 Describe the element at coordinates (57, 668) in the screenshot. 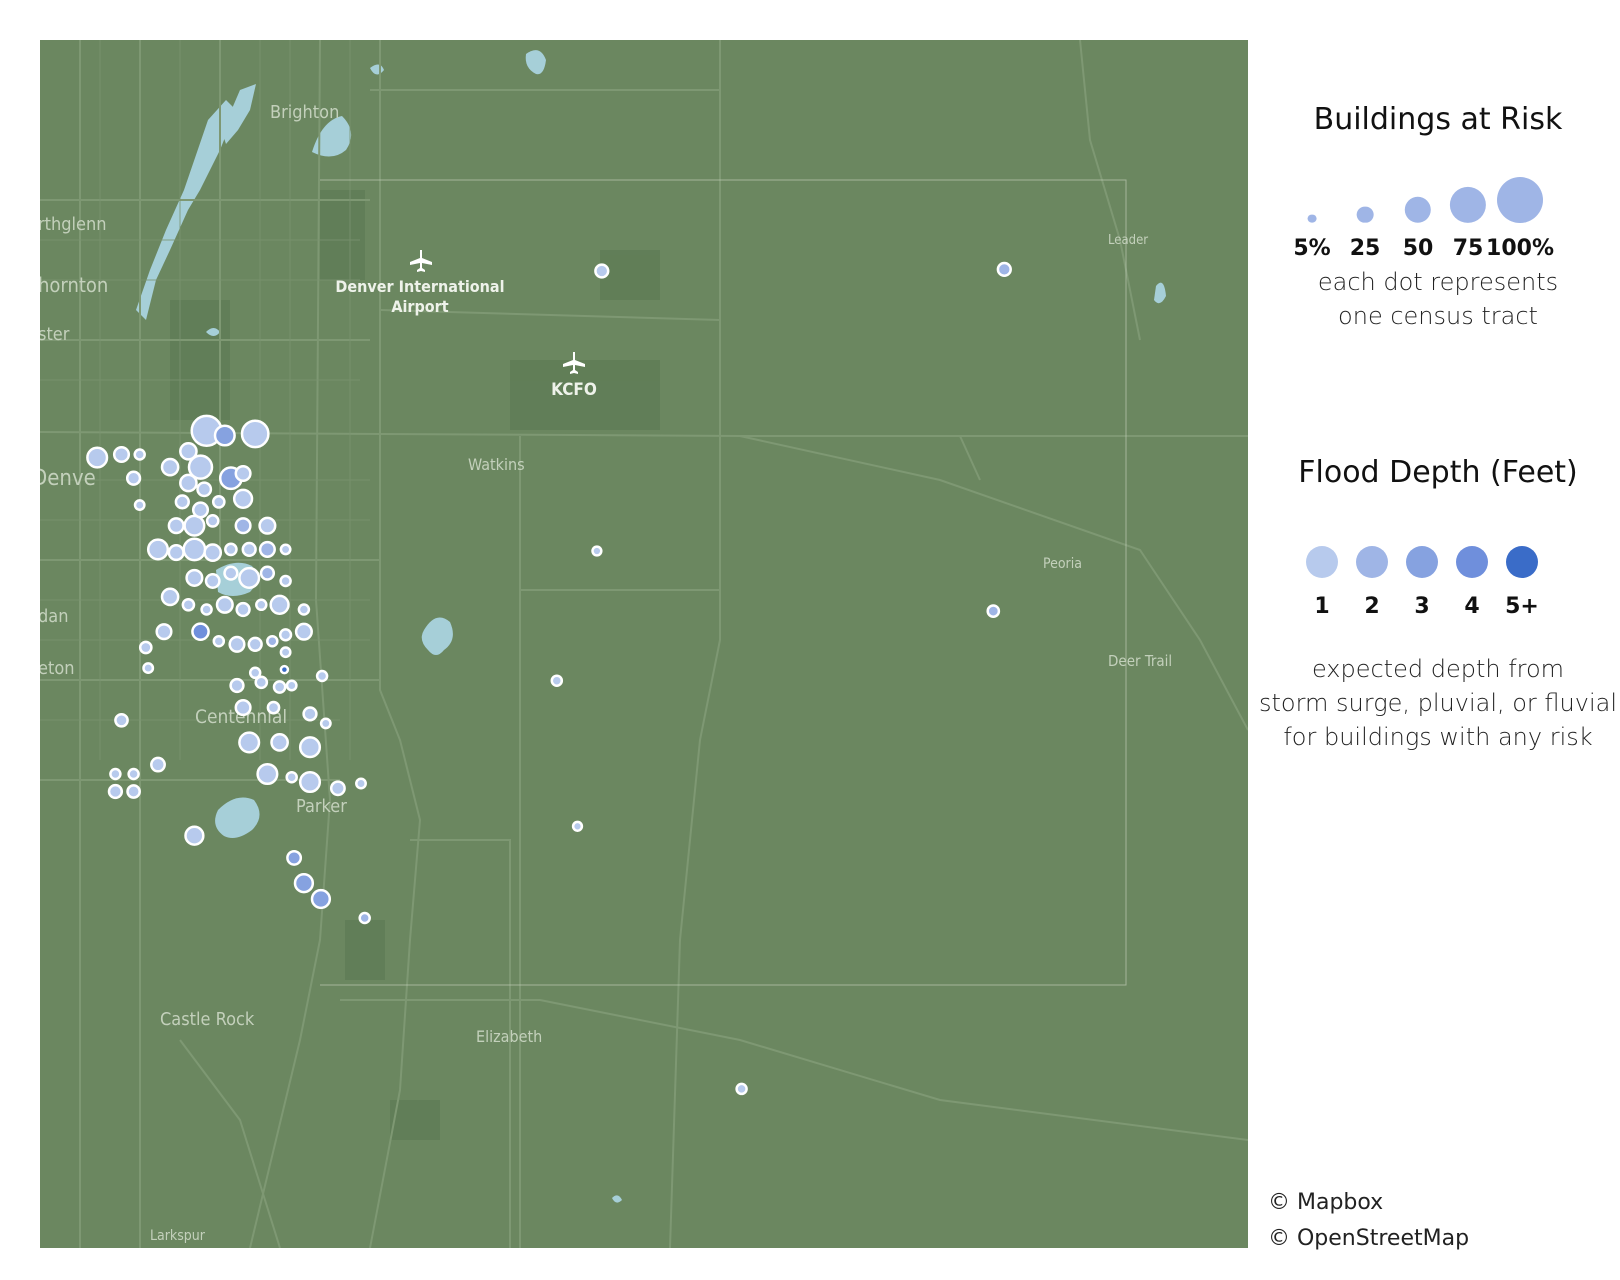

I see `place-label-littleton: eton` at that location.